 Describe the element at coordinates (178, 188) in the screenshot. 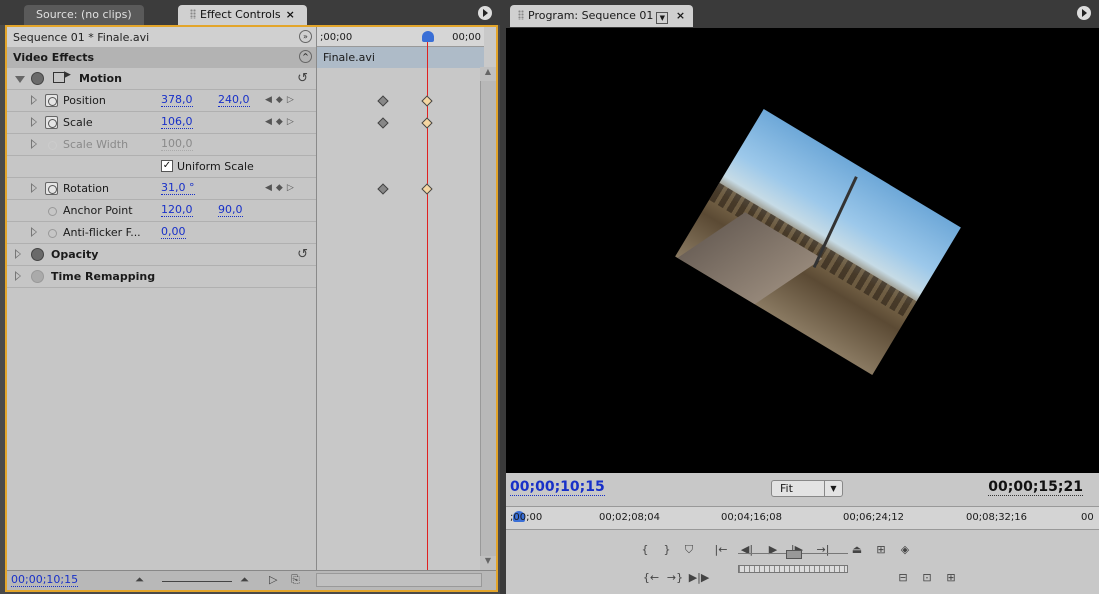

I see `rotation-value: 31,0 °` at that location.